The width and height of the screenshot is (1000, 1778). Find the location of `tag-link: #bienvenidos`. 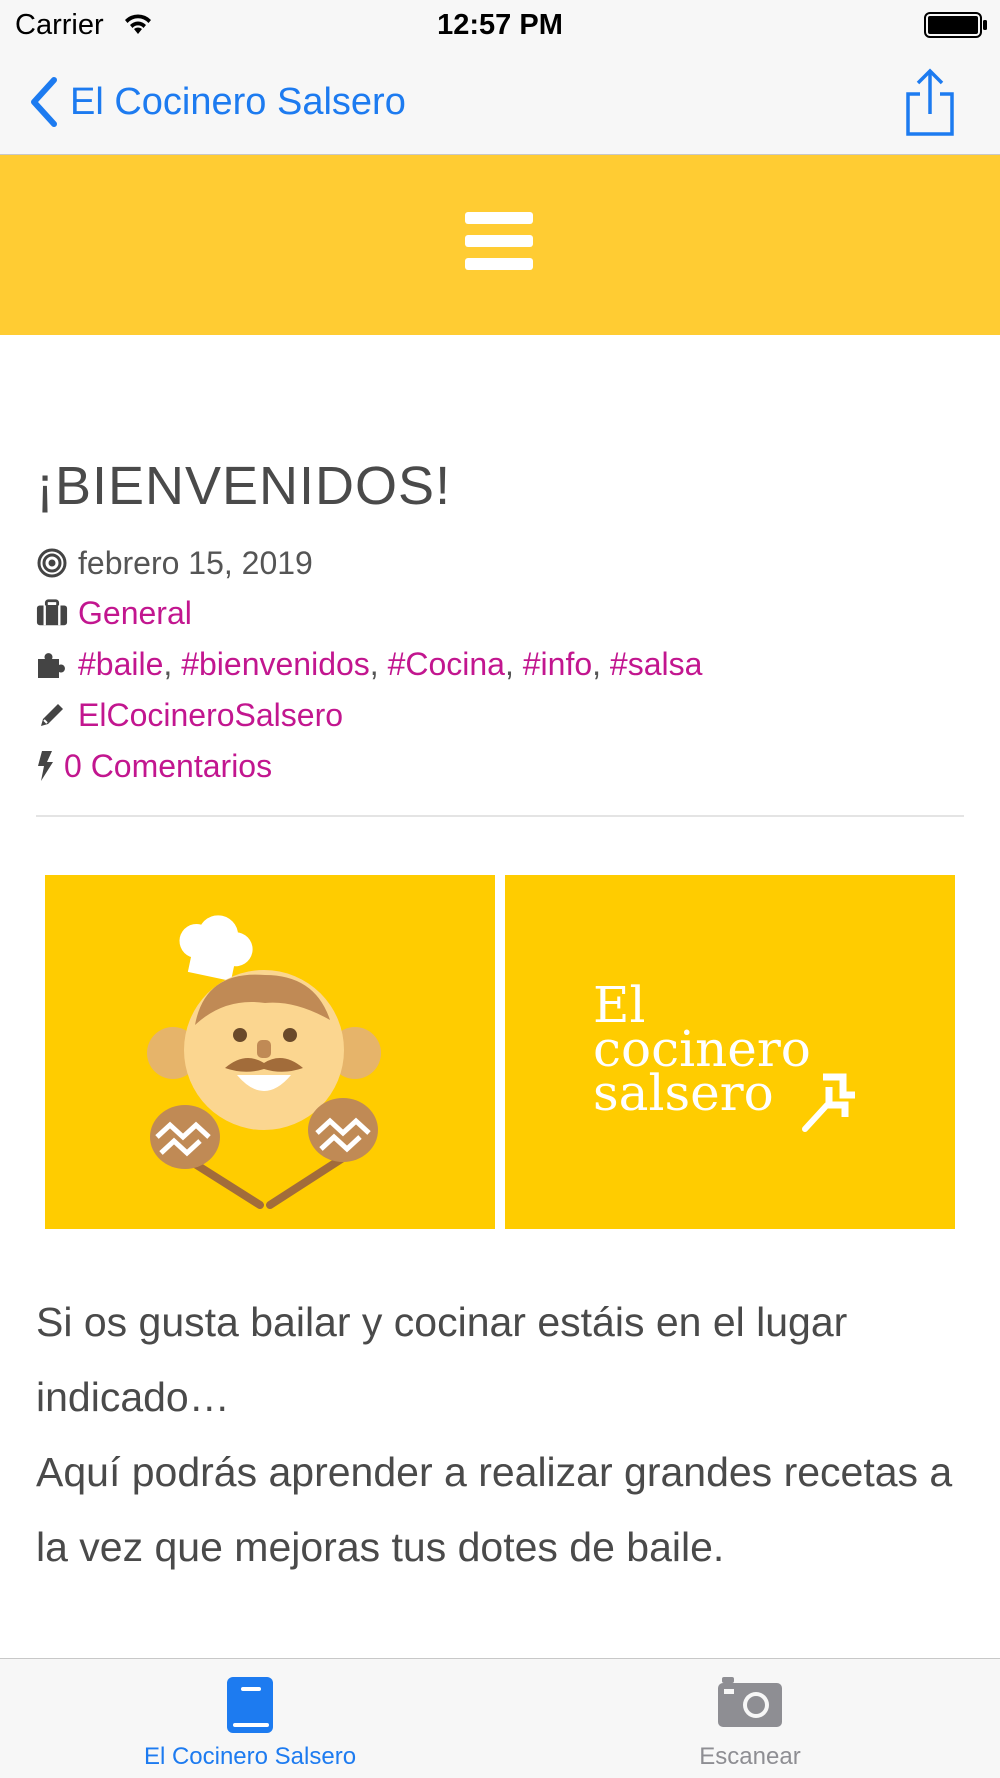

tag-link: #bienvenidos is located at coordinates (275, 664).